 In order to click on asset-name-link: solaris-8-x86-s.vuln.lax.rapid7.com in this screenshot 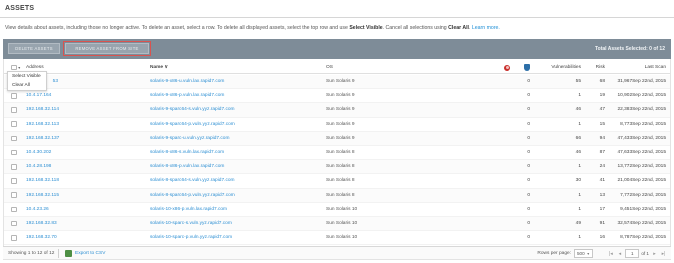, I will do `click(235, 152)`.